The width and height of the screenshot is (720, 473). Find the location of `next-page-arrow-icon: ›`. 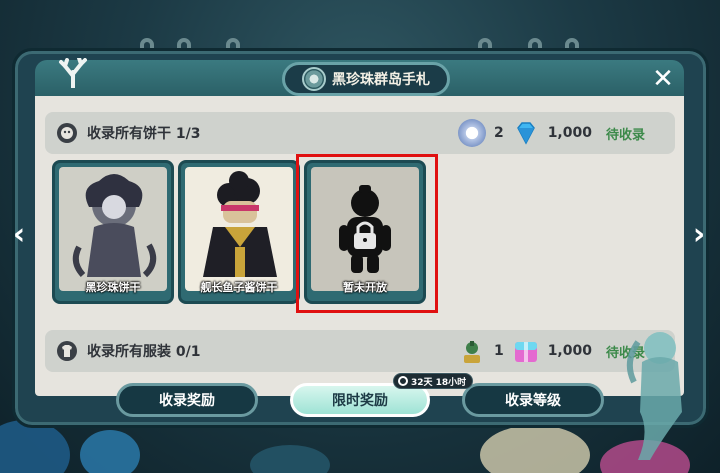

next-page-arrow-icon: › is located at coordinates (699, 235).